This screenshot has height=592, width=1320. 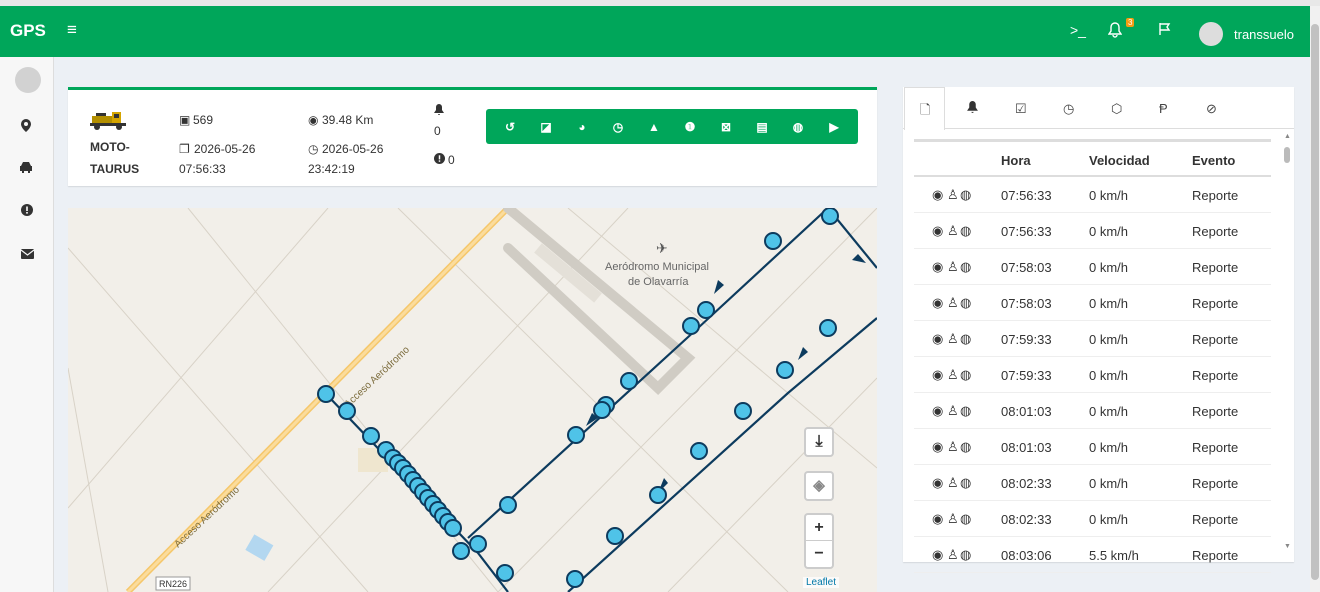 What do you see at coordinates (1287, 546) in the screenshot?
I see `scroll-down-arrow: ▼` at bounding box center [1287, 546].